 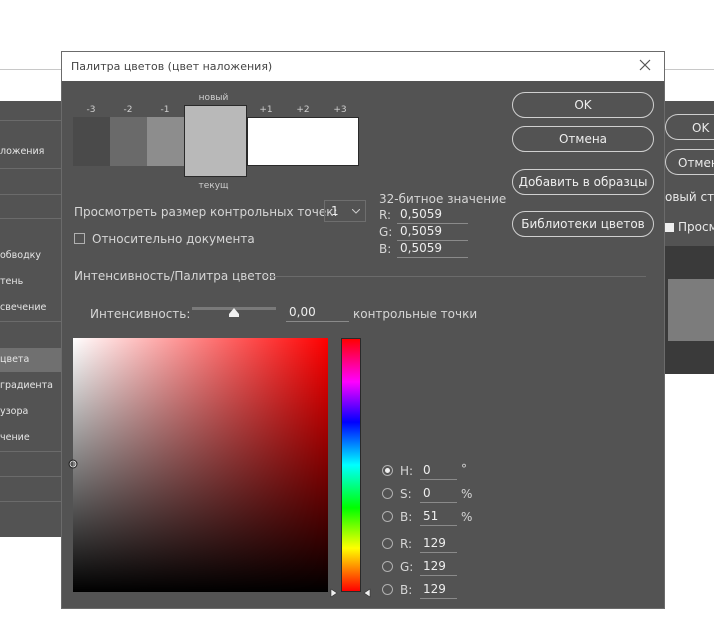 What do you see at coordinates (213, 186) in the screenshot?
I see `swatch-current-label: текущ` at bounding box center [213, 186].